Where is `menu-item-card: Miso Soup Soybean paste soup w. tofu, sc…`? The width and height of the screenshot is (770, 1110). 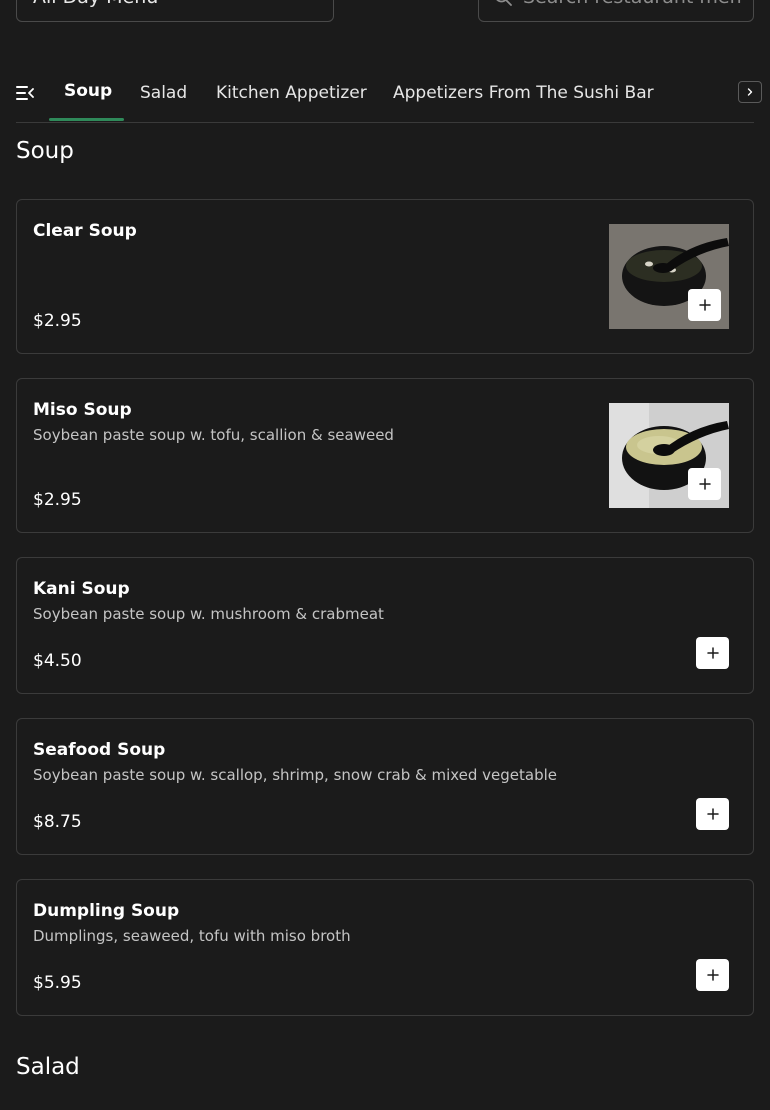 menu-item-card: Miso Soup Soybean paste soup w. tofu, sc… is located at coordinates (385, 455).